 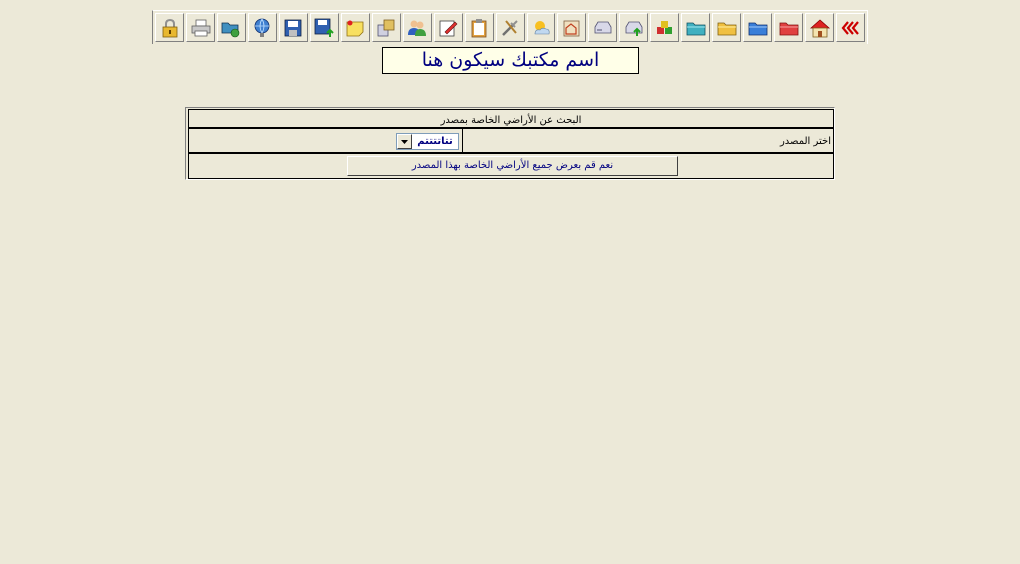 I want to click on blue-folder-icon, so click(x=758, y=27).